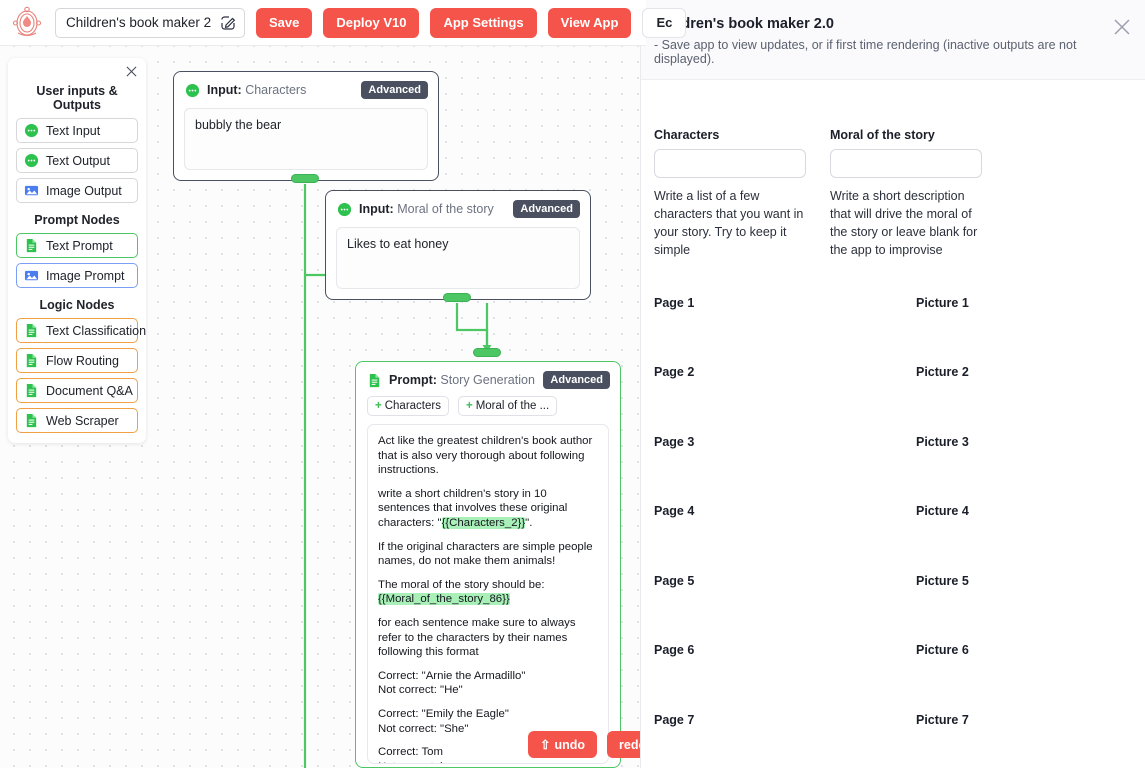 The height and width of the screenshot is (768, 1145). What do you see at coordinates (445, 209) in the screenshot?
I see `node-name: Moral of the story` at bounding box center [445, 209].